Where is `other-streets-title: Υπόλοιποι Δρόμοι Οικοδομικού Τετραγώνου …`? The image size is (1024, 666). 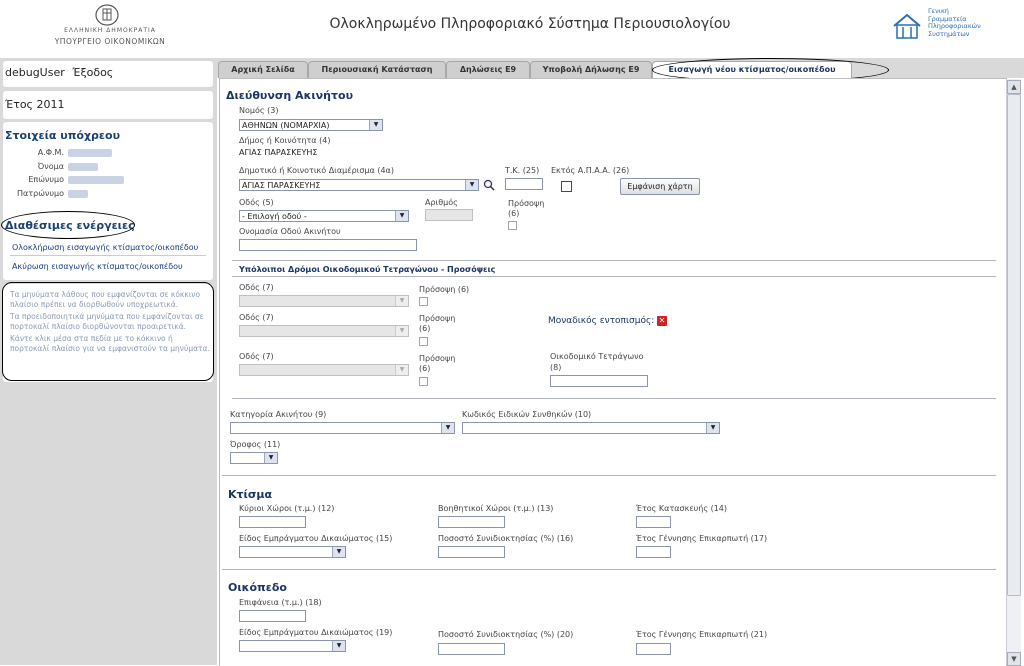
other-streets-title: Υπόλοιποι Δρόμοι Οικοδομικού Τετραγώνου … is located at coordinates (367, 269).